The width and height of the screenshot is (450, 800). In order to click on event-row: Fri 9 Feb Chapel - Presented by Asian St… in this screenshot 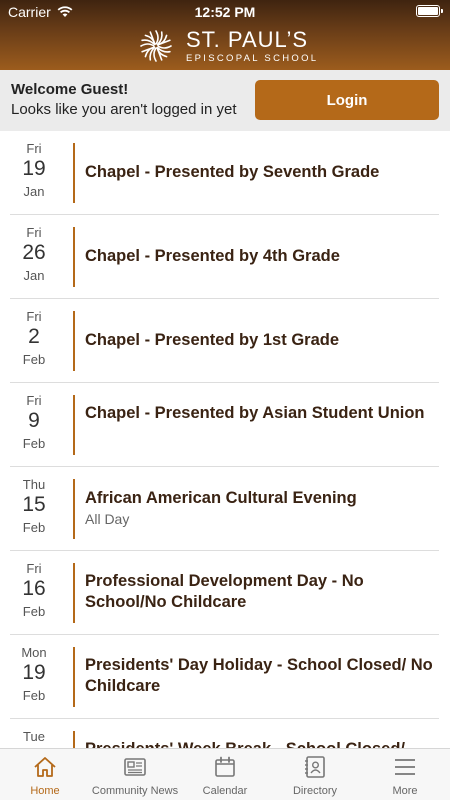, I will do `click(225, 425)`.